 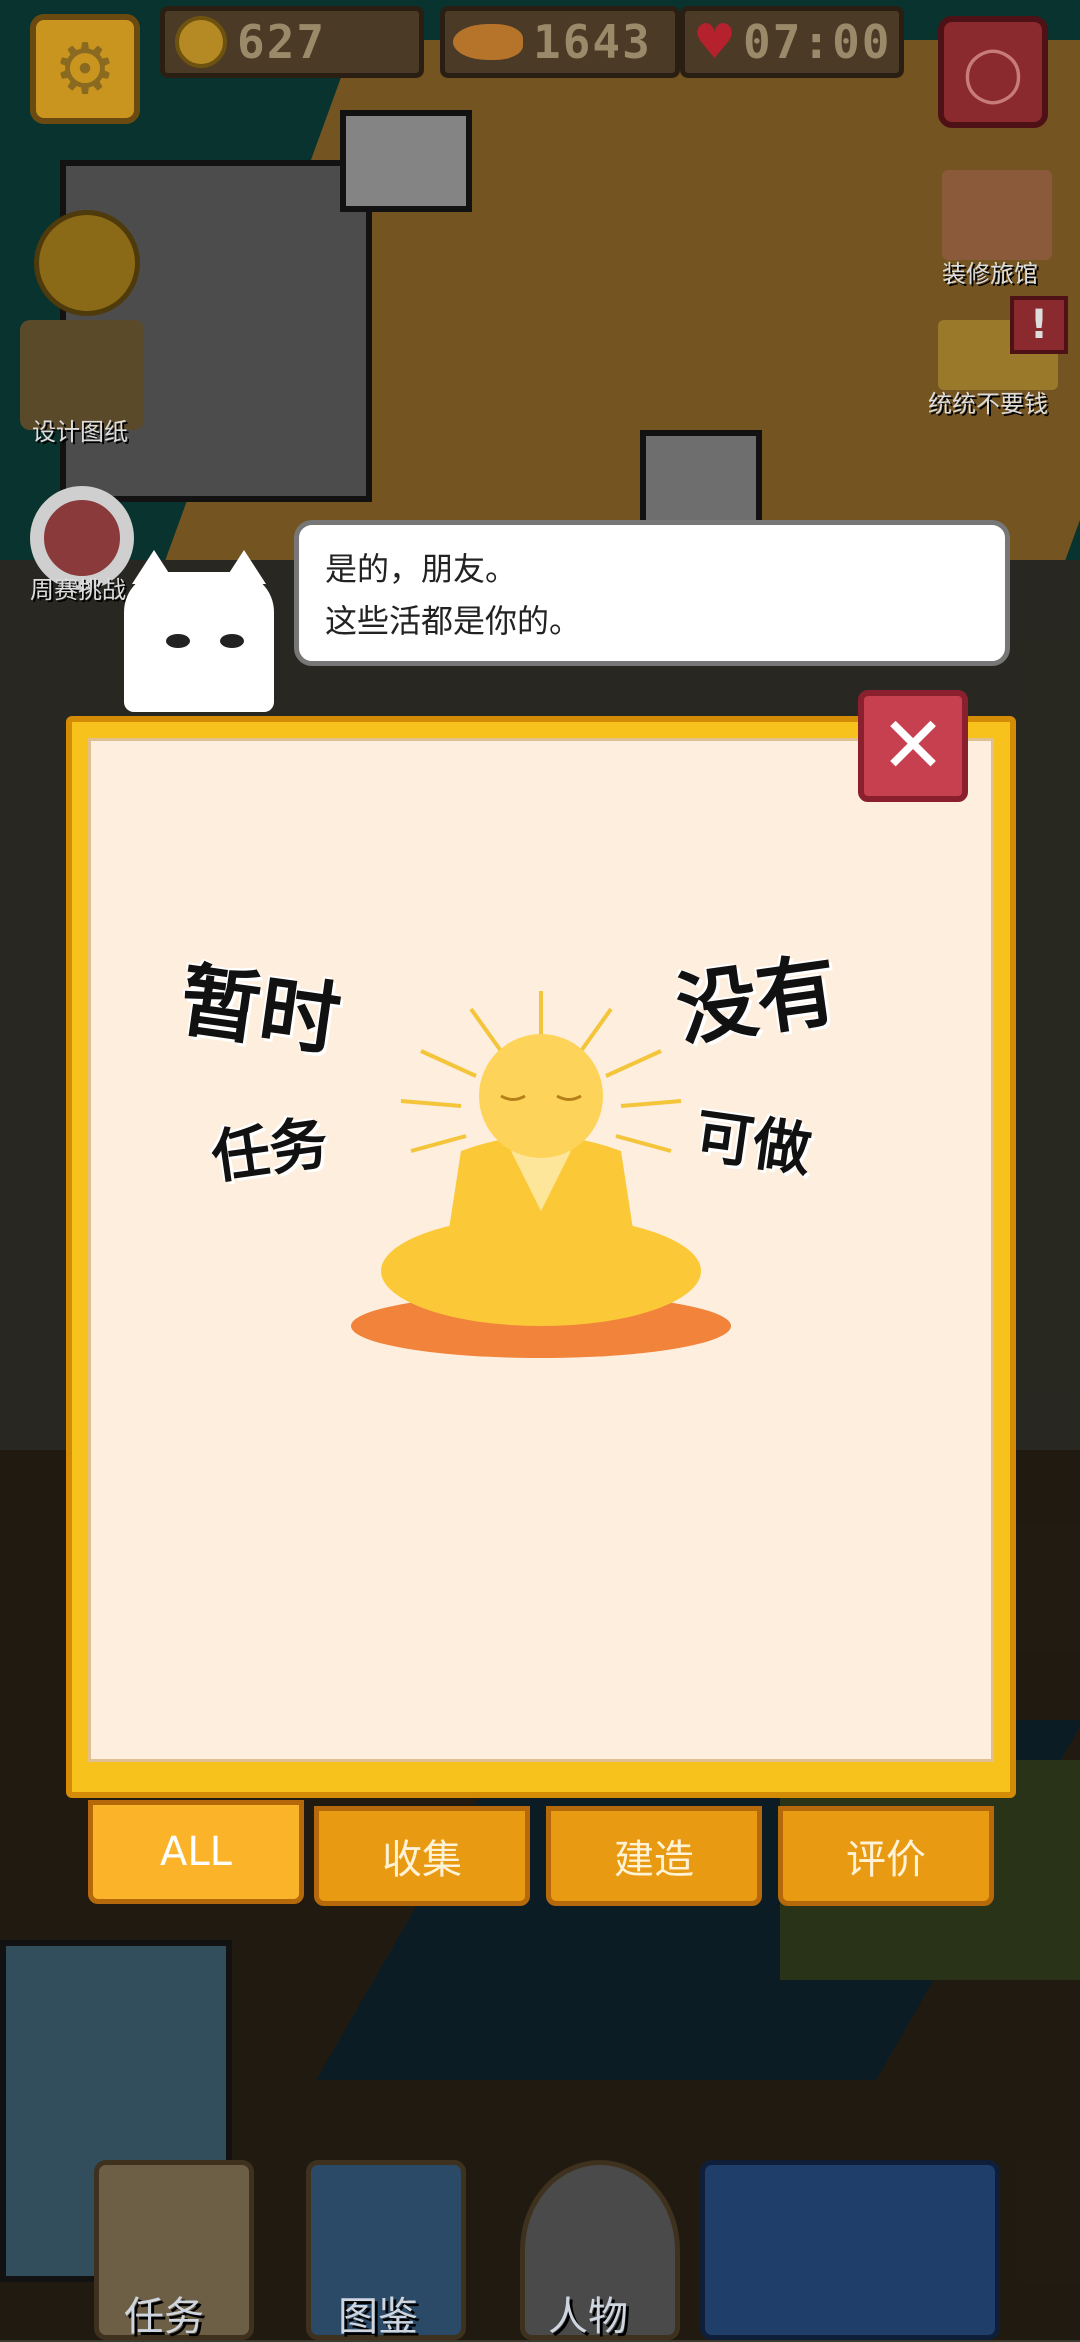 What do you see at coordinates (757, 1000) in the screenshot?
I see `empty-text-2: 没有` at bounding box center [757, 1000].